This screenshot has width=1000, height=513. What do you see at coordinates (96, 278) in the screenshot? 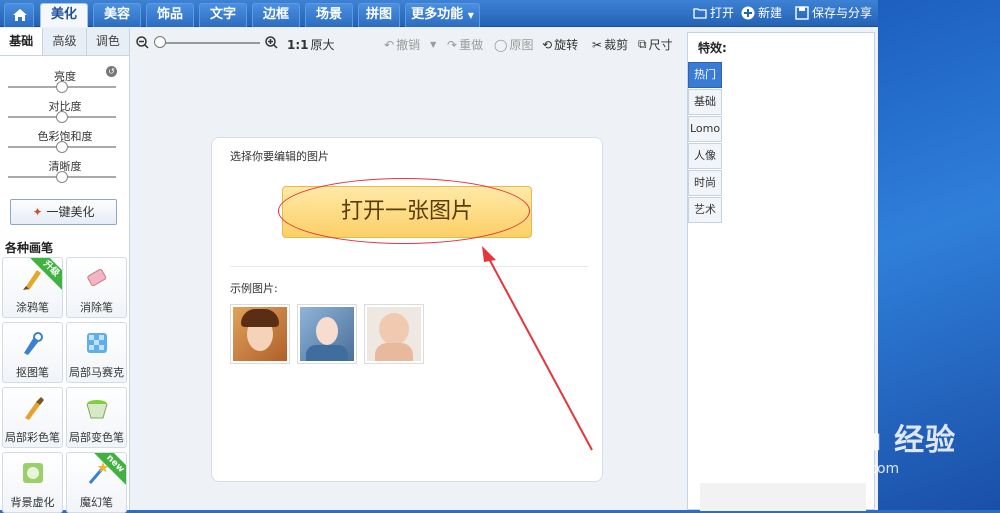
I see `eraser-icon` at bounding box center [96, 278].